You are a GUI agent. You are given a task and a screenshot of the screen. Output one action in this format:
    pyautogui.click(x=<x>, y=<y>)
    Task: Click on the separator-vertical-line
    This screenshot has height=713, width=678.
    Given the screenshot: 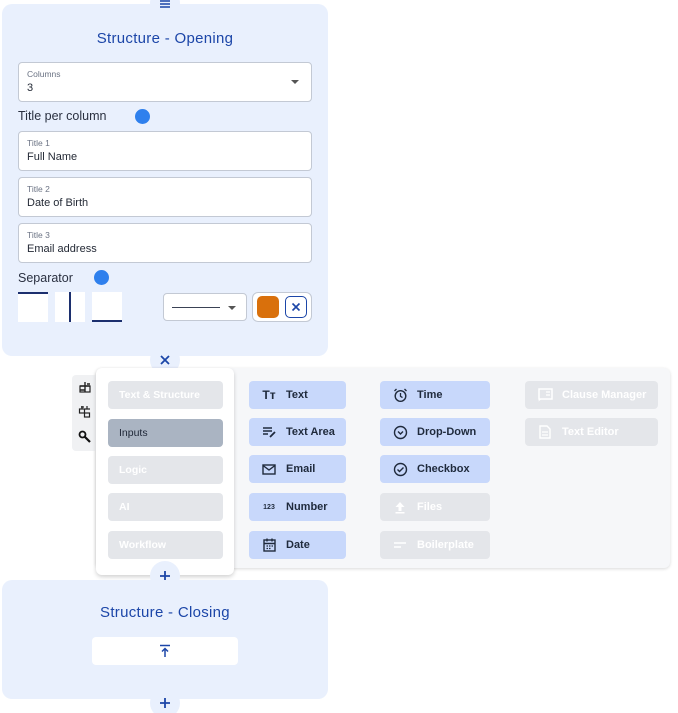 What is the action you would take?
    pyautogui.click(x=70, y=307)
    